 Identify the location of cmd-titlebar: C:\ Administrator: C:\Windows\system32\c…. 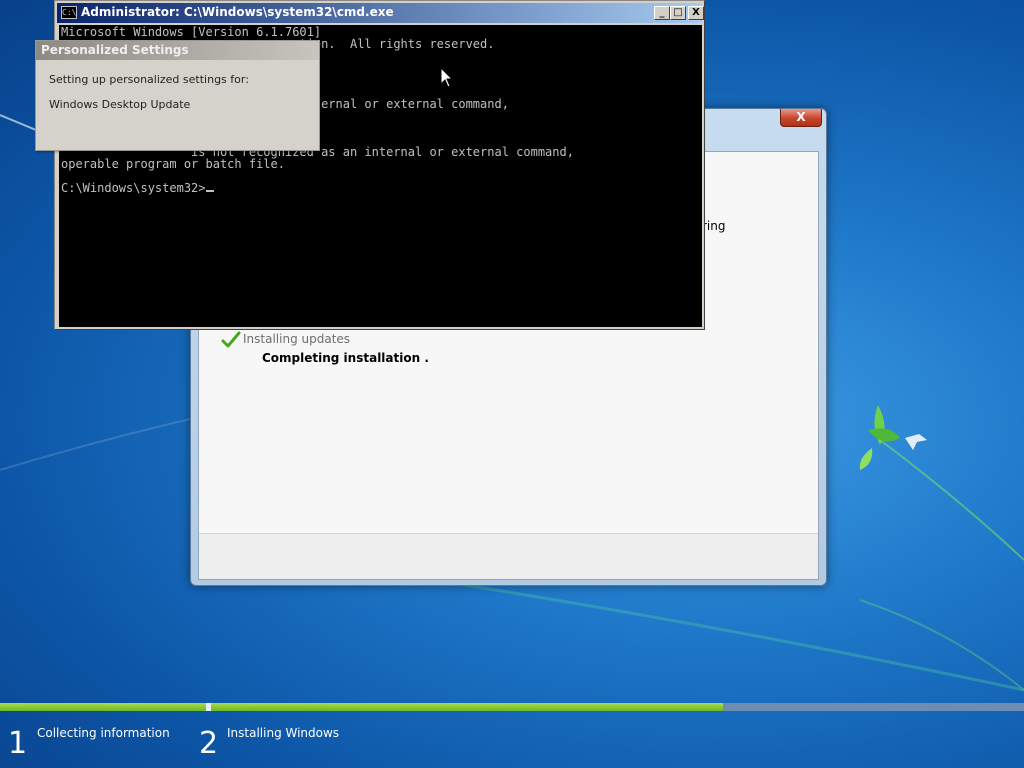
(380, 13).